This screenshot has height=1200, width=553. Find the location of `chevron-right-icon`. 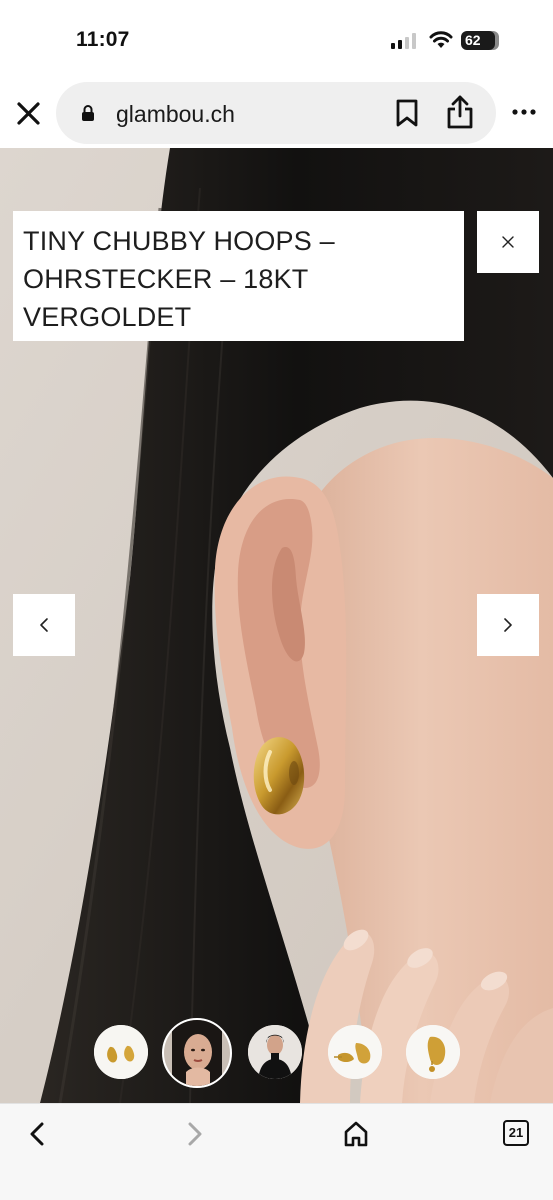

chevron-right-icon is located at coordinates (508, 625).